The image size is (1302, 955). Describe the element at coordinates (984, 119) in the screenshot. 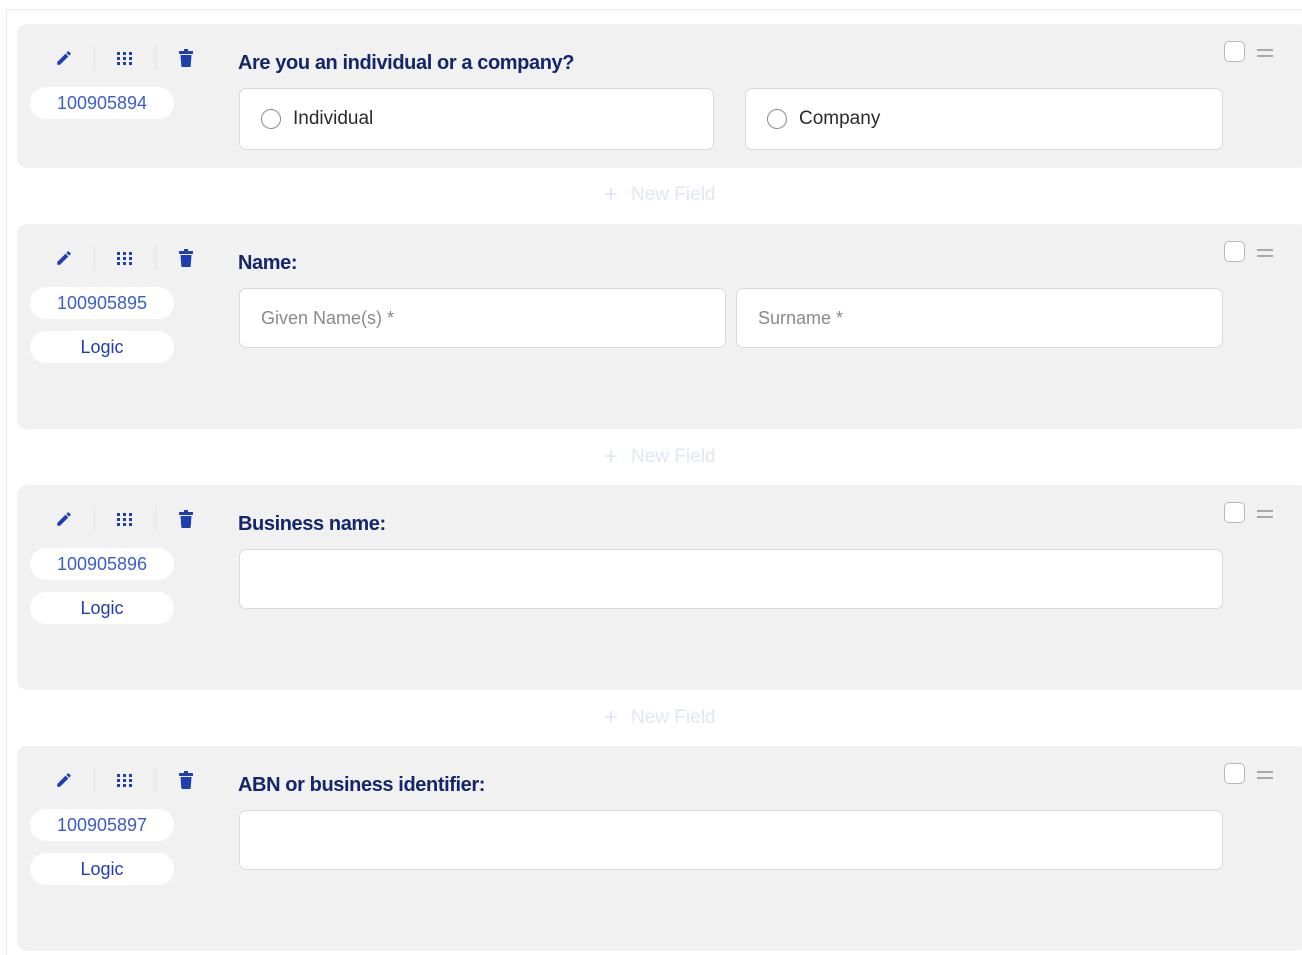

I see `radio-option-company: Company` at that location.